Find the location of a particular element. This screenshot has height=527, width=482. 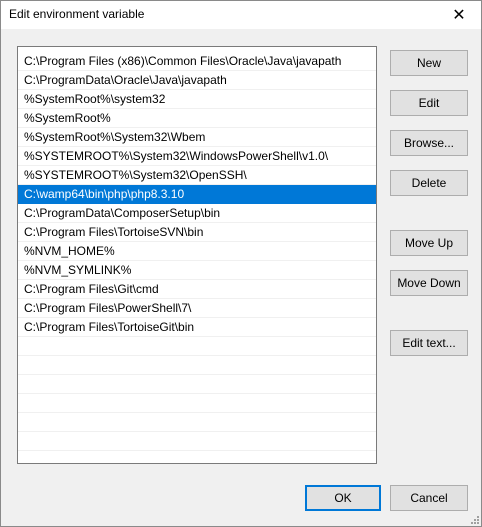

list-item: C:\ProgramData\Oracle\Java\javapath is located at coordinates (197, 80).